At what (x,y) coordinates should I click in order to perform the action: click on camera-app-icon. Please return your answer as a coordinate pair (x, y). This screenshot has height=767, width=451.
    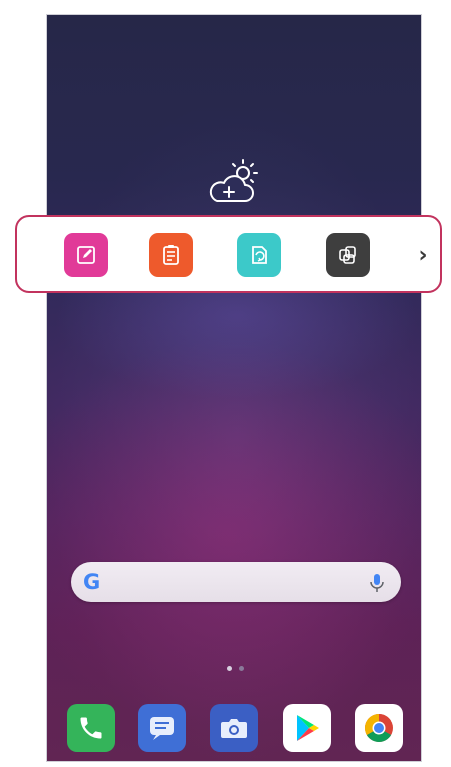
    Looking at the image, I should click on (234, 728).